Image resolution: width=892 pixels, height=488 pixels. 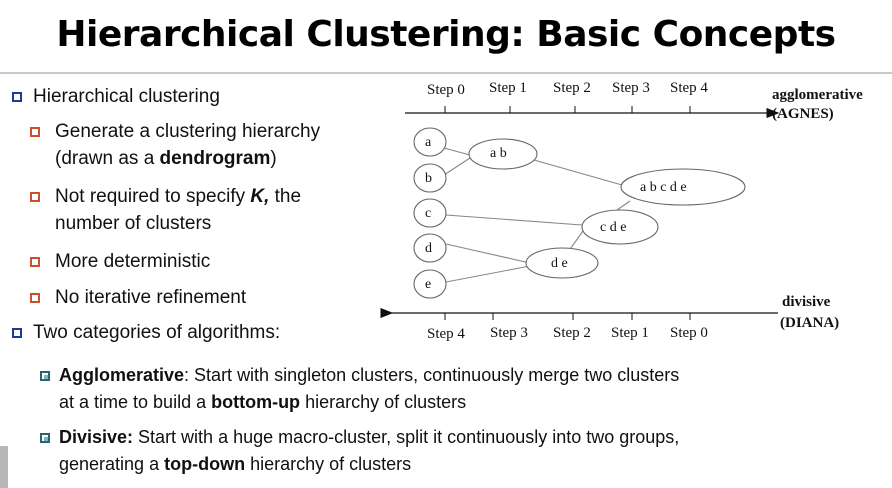 What do you see at coordinates (428, 178) in the screenshot?
I see `node-b-label: b` at bounding box center [428, 178].